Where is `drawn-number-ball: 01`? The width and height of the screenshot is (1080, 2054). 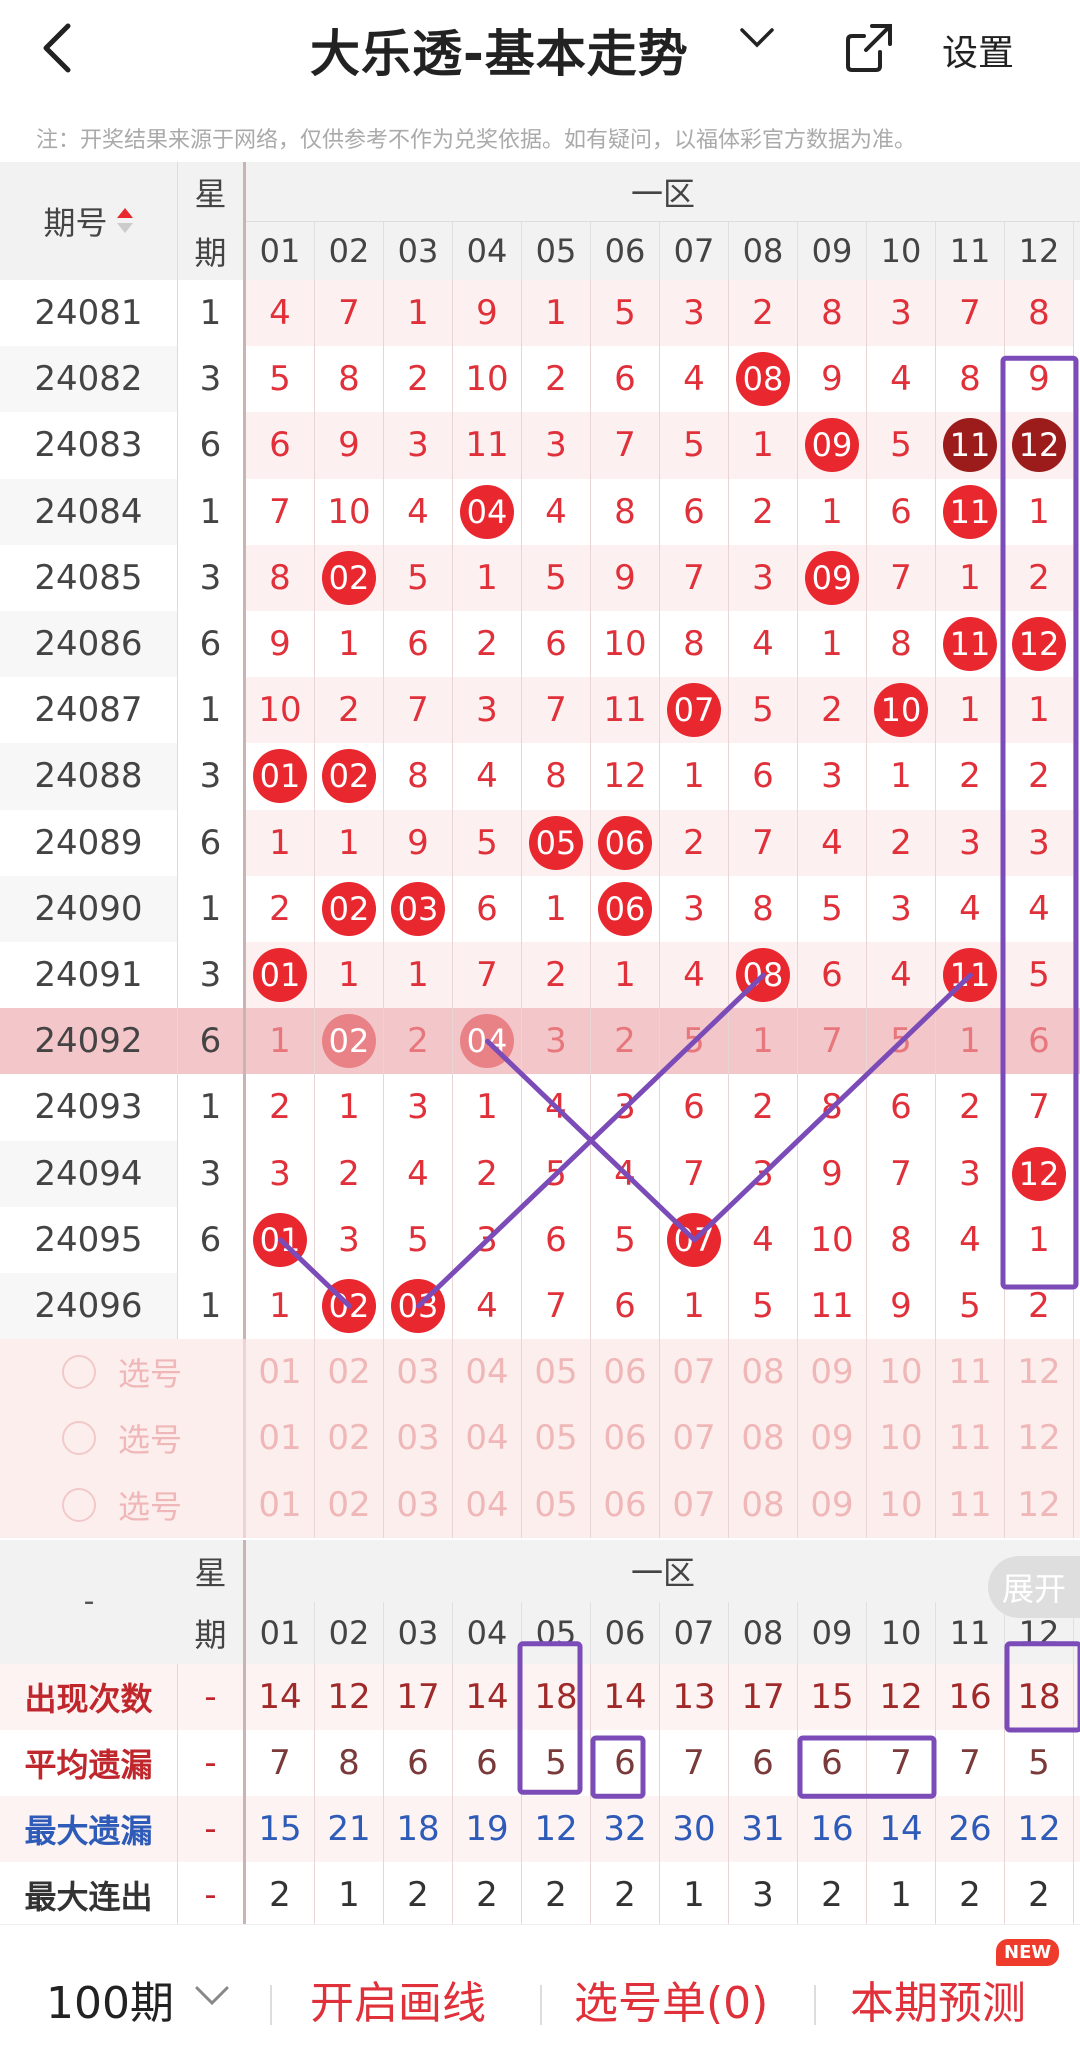 drawn-number-ball: 01 is located at coordinates (280, 776).